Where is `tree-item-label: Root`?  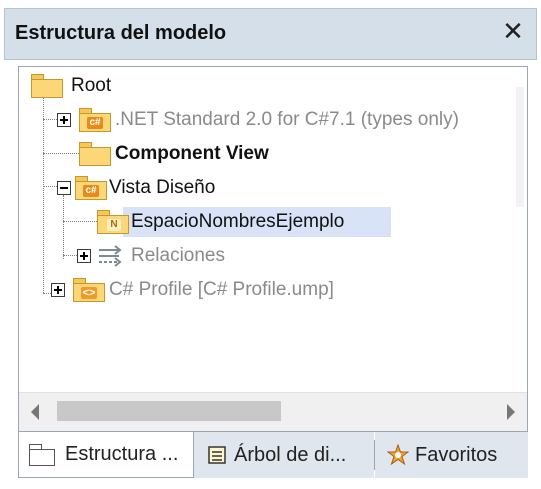 tree-item-label: Root is located at coordinates (91, 85).